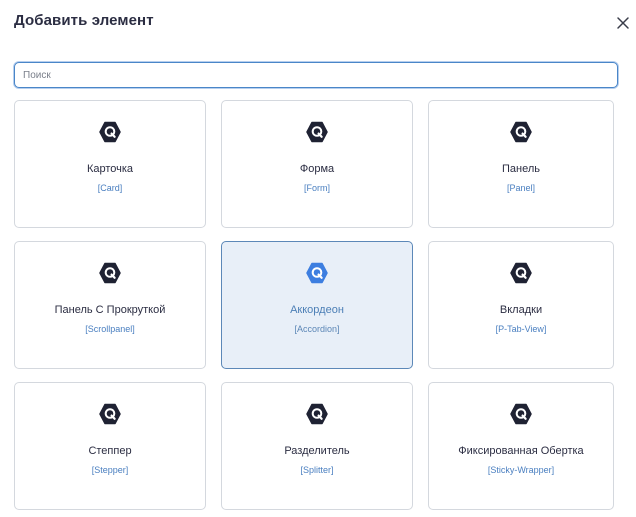  Describe the element at coordinates (317, 329) in the screenshot. I see `card-tag: [Accordion]` at that location.